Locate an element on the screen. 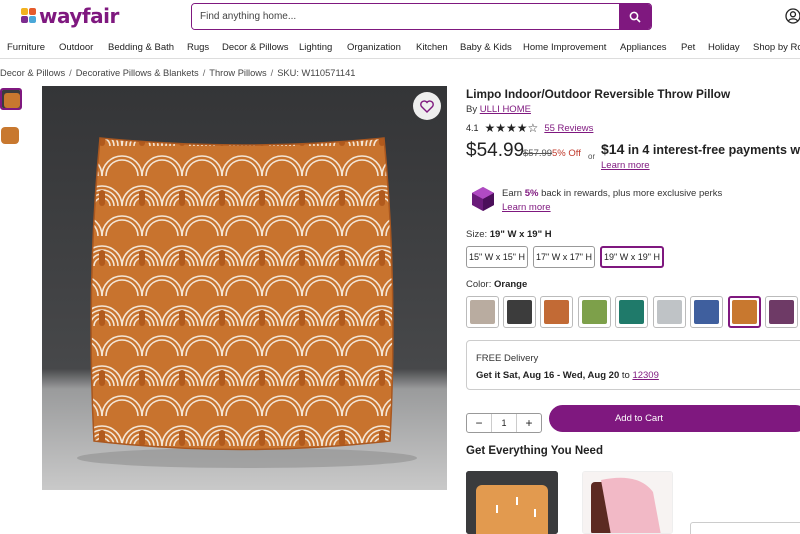 The image size is (800, 534). nav-item-appliances: Appliances is located at coordinates (643, 47).